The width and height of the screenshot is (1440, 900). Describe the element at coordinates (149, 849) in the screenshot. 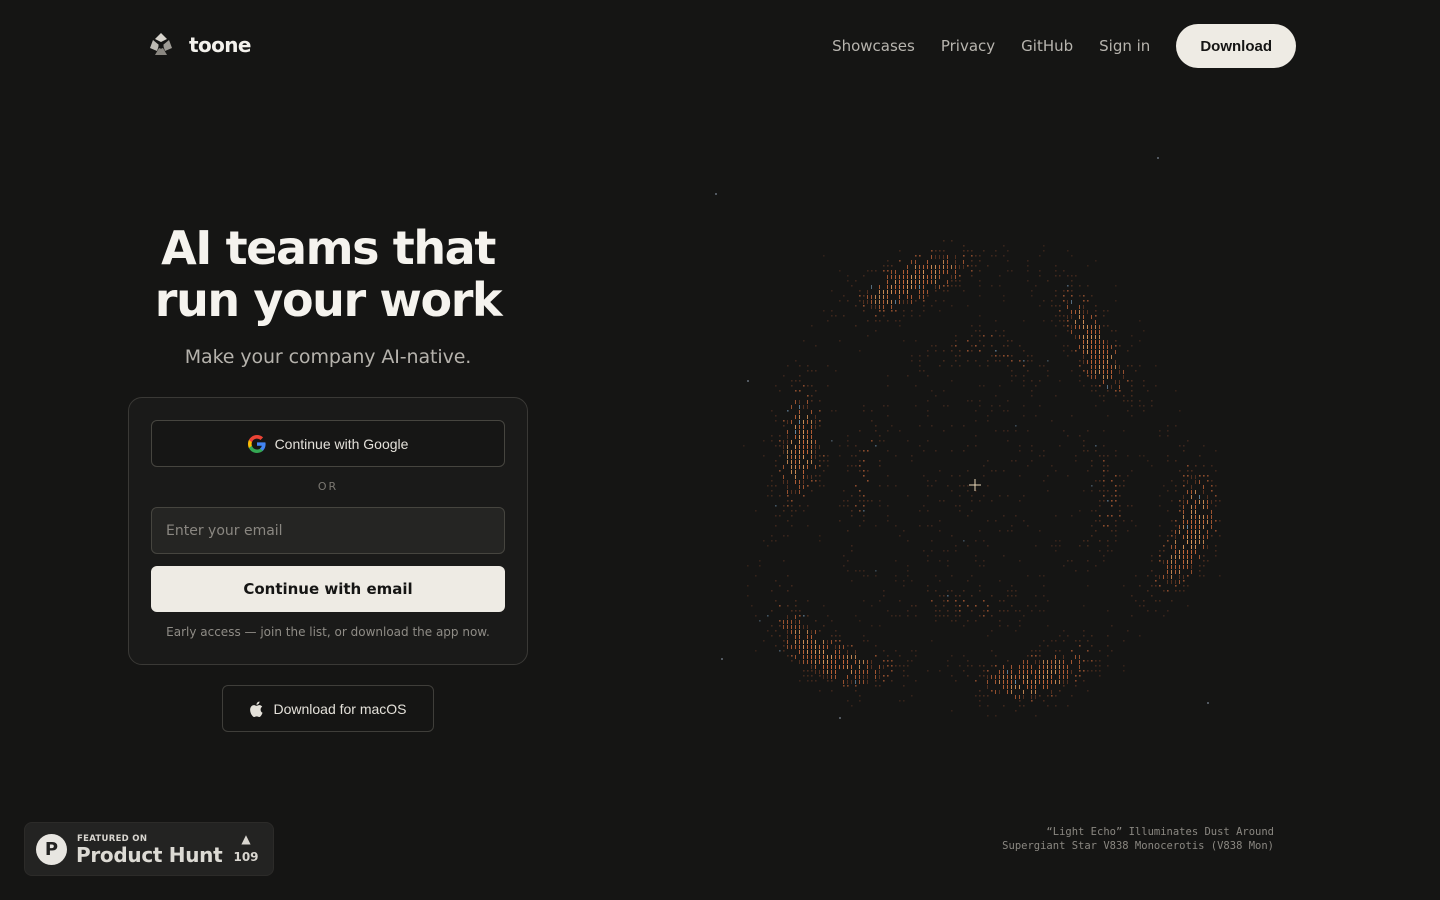

I see `product-hunt-badge: P FEATURED ON Product Hunt ▲ 109` at that location.